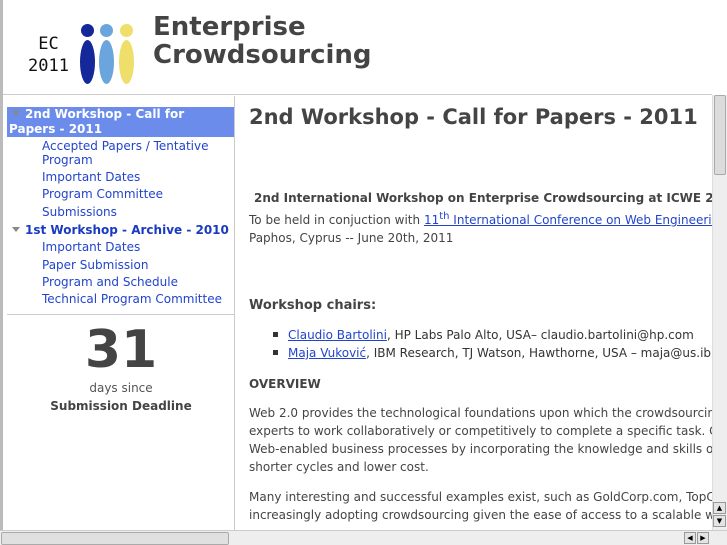 This screenshot has height=545, width=727. Describe the element at coordinates (285, 384) in the screenshot. I see `overview-heading: OVERVIEW` at that location.